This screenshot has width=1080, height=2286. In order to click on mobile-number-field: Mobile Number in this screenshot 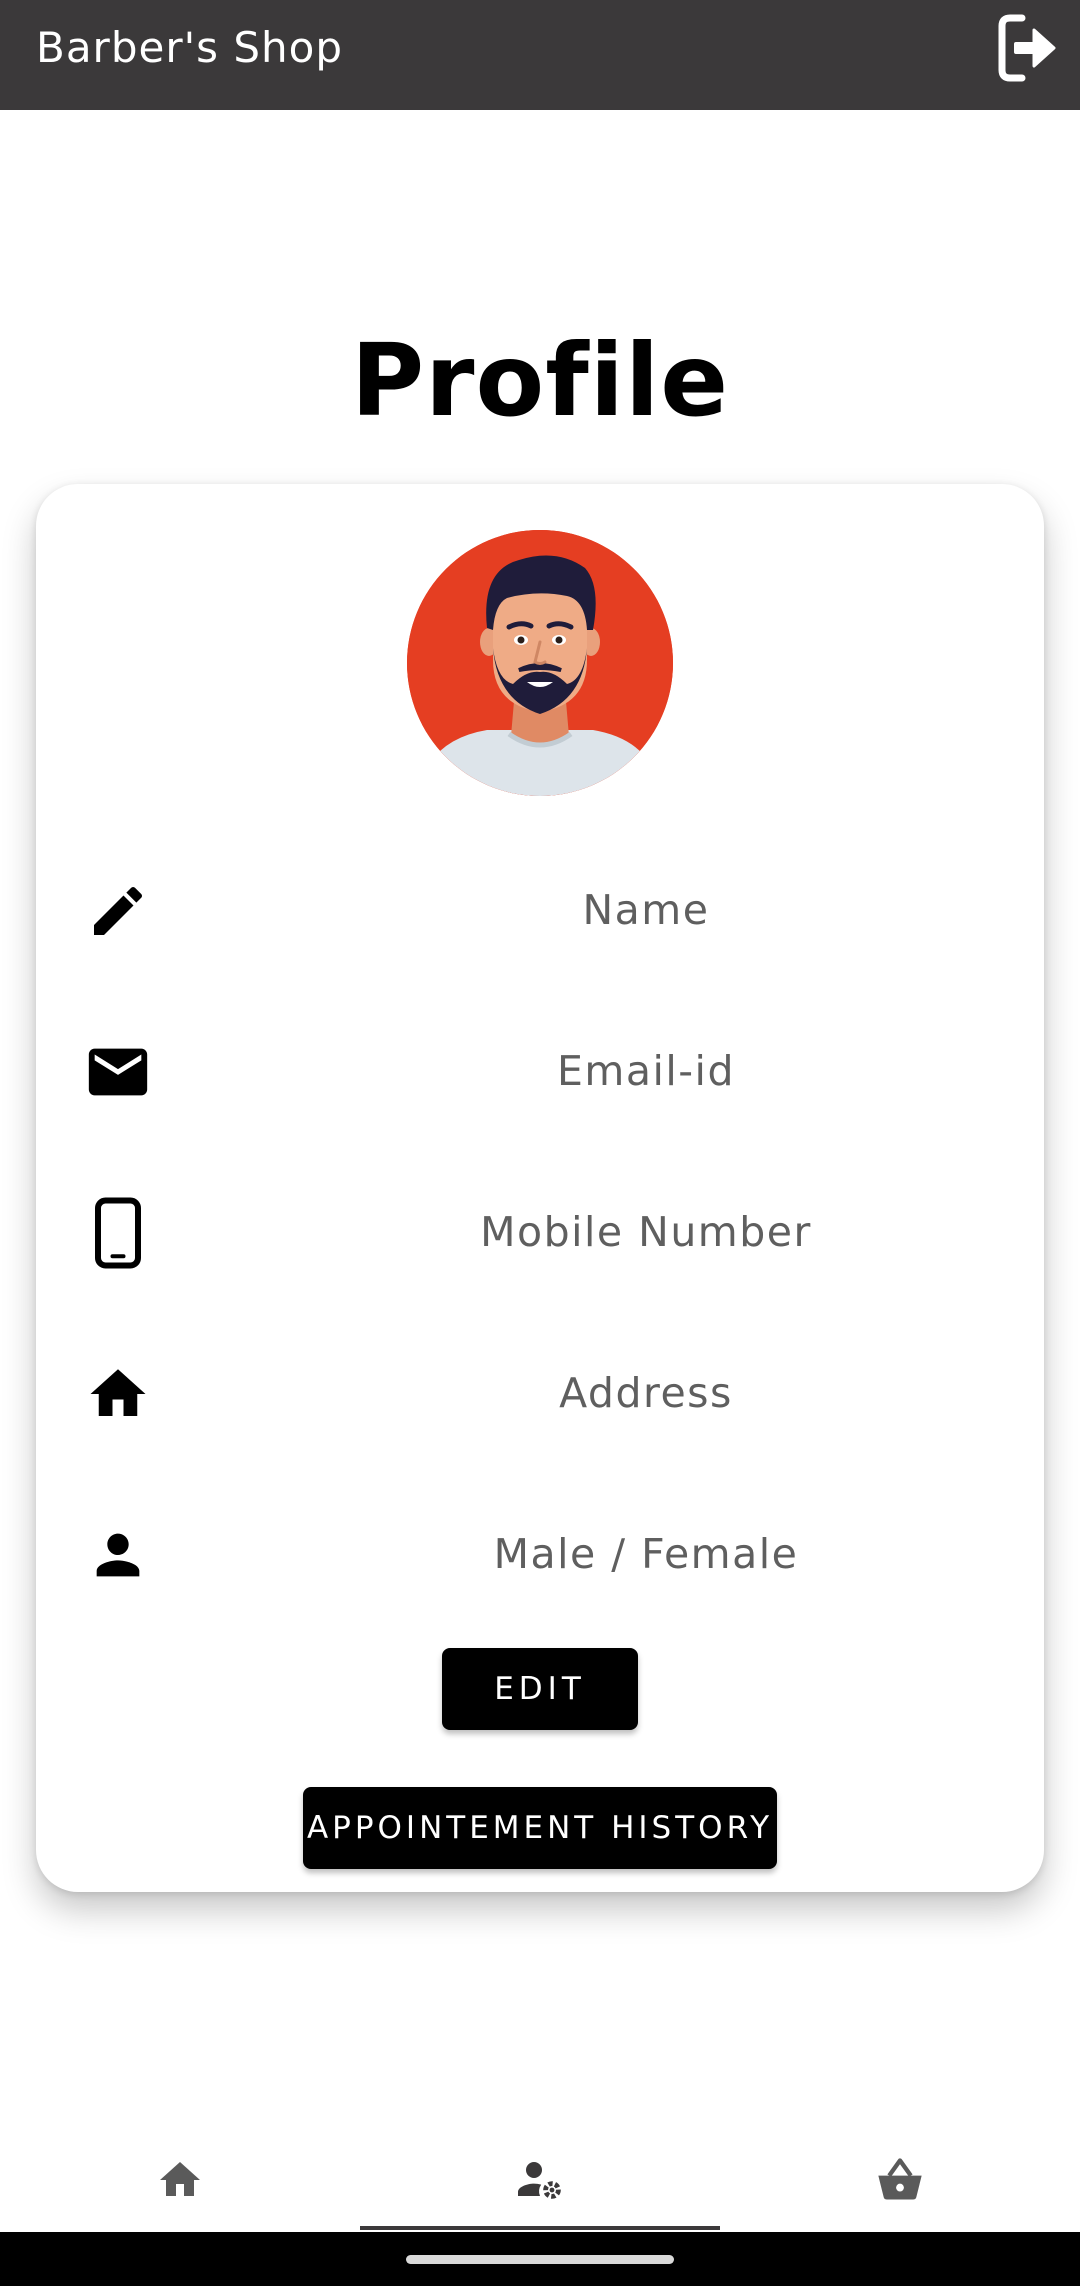, I will do `click(646, 1232)`.